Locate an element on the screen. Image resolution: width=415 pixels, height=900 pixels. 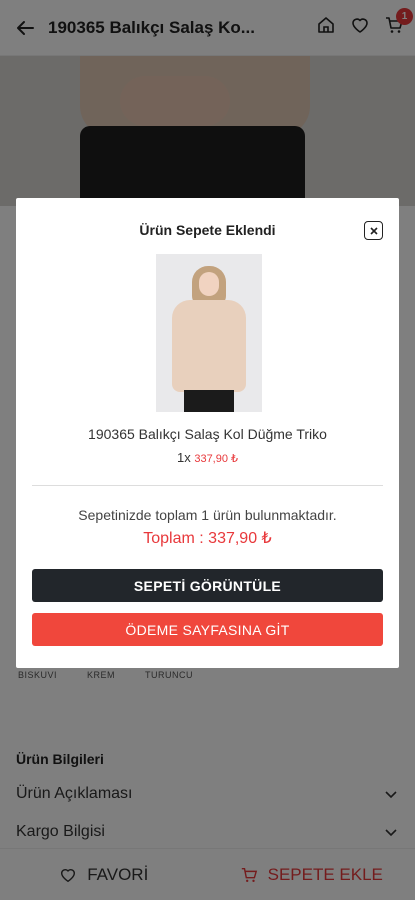
close-icon is located at coordinates (373, 230).